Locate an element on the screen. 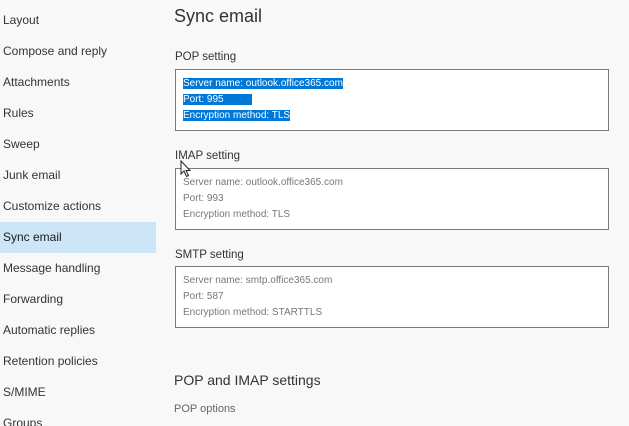 The image size is (629, 426). pop-port: Port: 995 is located at coordinates (203, 99).